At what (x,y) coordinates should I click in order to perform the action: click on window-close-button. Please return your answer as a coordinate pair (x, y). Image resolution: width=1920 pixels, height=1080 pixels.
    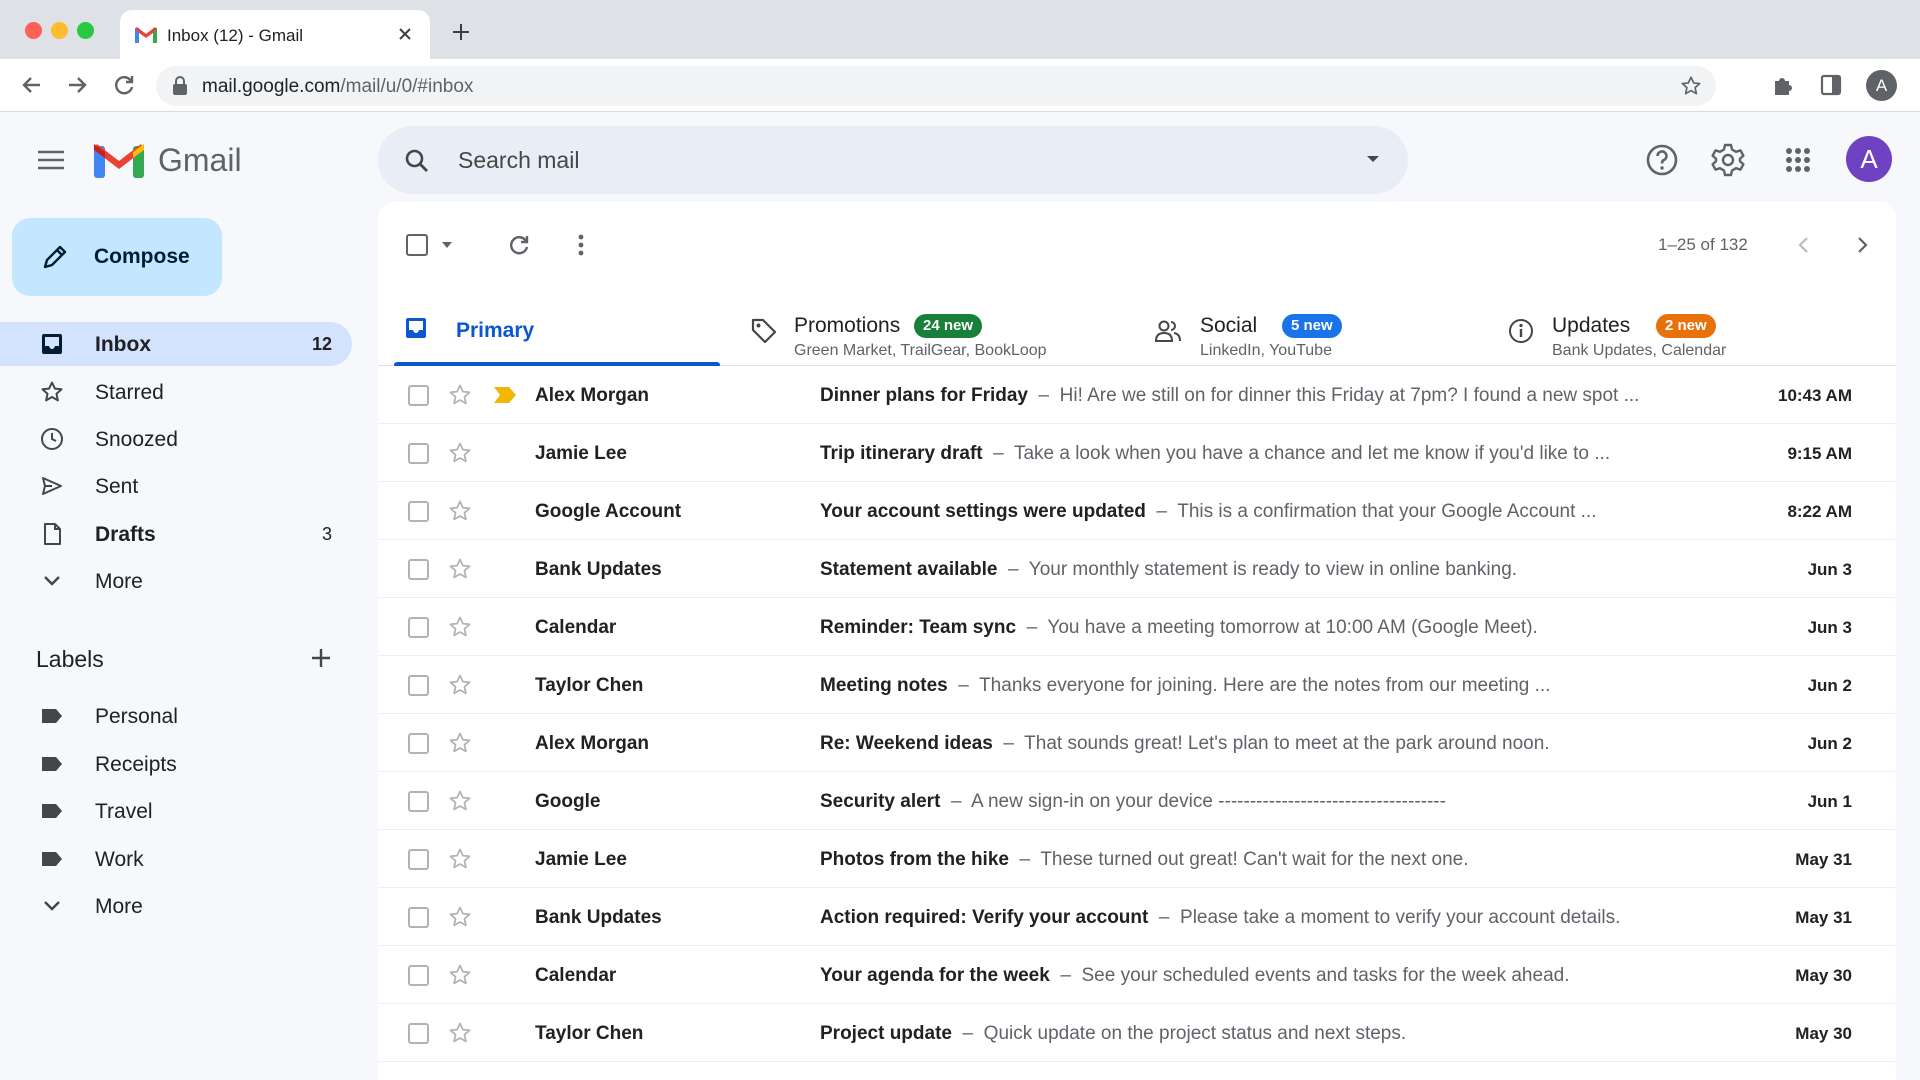
    Looking at the image, I should click on (33, 30).